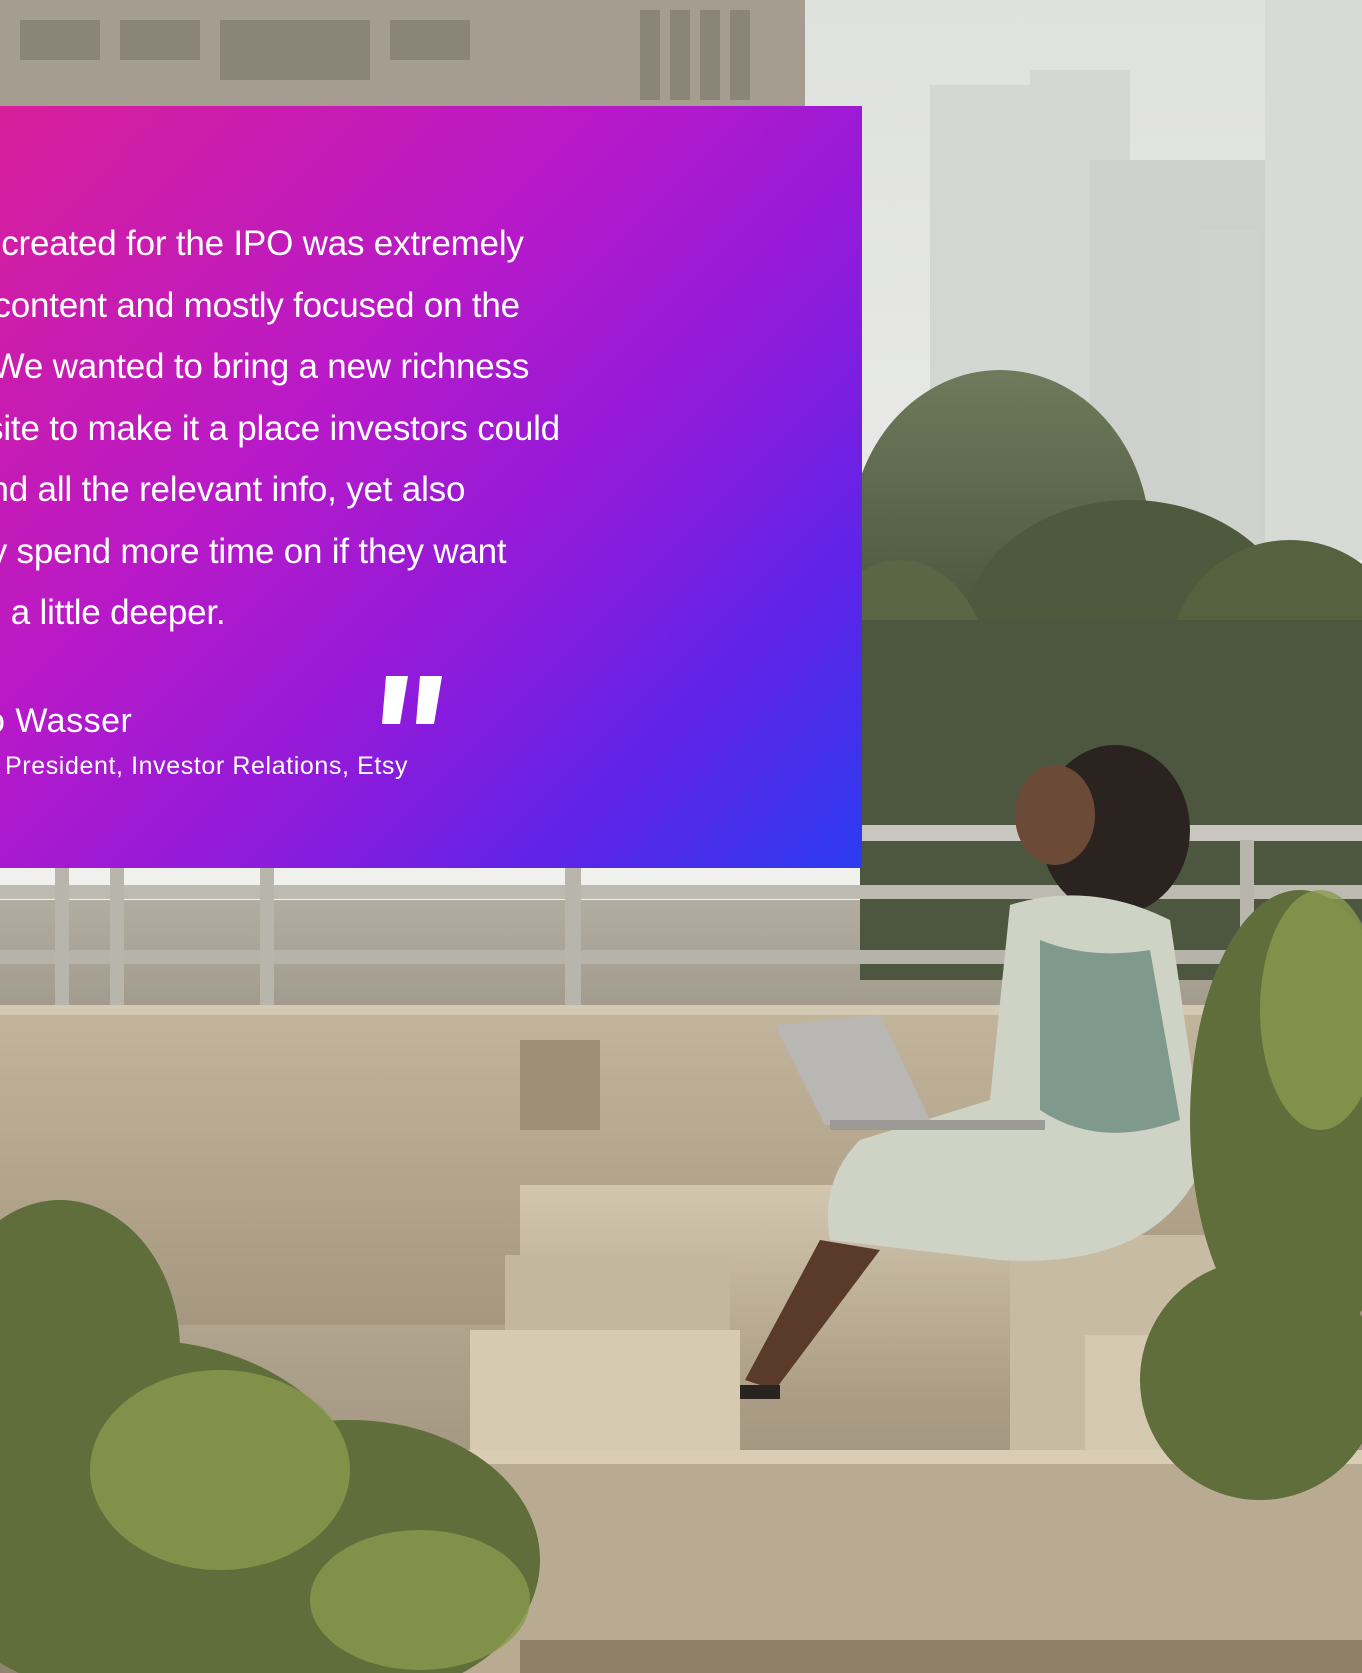 This screenshot has height=1673, width=1362. What do you see at coordinates (233, 489) in the screenshot?
I see `quote-line: ly find all the relevant info, yet also` at bounding box center [233, 489].